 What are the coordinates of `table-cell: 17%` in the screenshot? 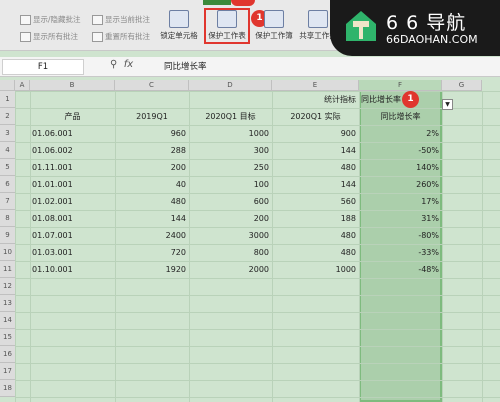 It's located at (400, 201).